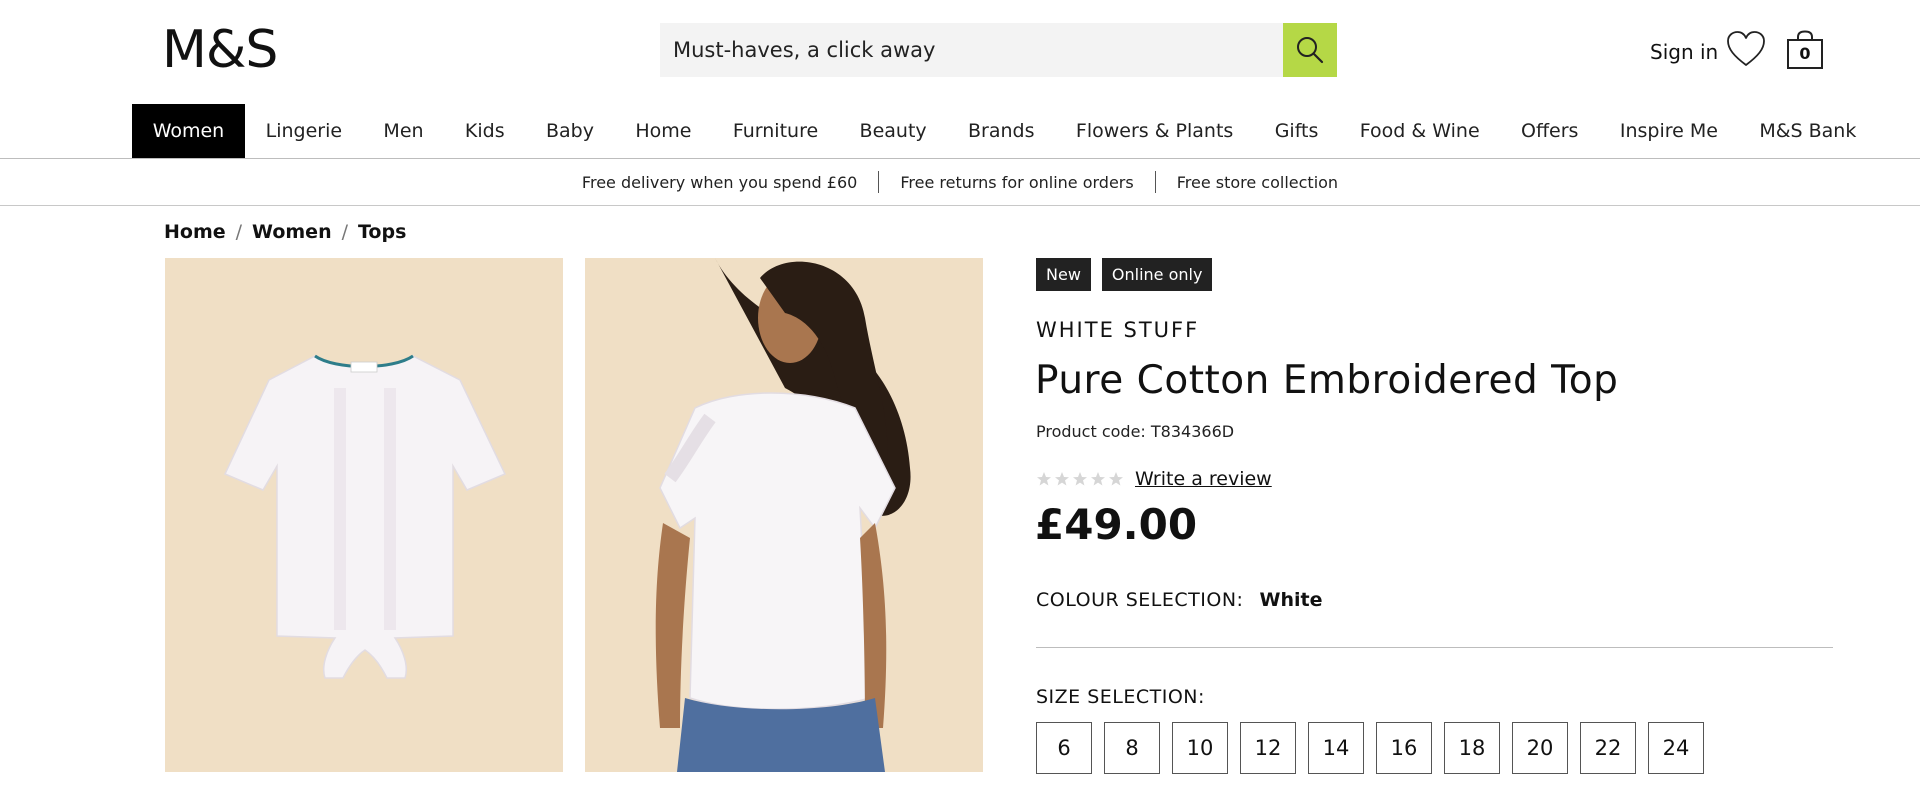  I want to click on product-image-model, so click(784, 515).